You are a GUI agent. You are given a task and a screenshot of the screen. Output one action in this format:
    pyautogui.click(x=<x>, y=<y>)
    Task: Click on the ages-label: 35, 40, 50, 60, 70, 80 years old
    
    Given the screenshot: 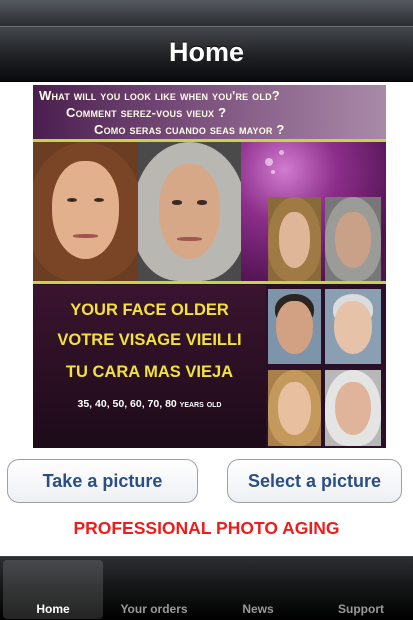 What is the action you would take?
    pyautogui.click(x=149, y=404)
    